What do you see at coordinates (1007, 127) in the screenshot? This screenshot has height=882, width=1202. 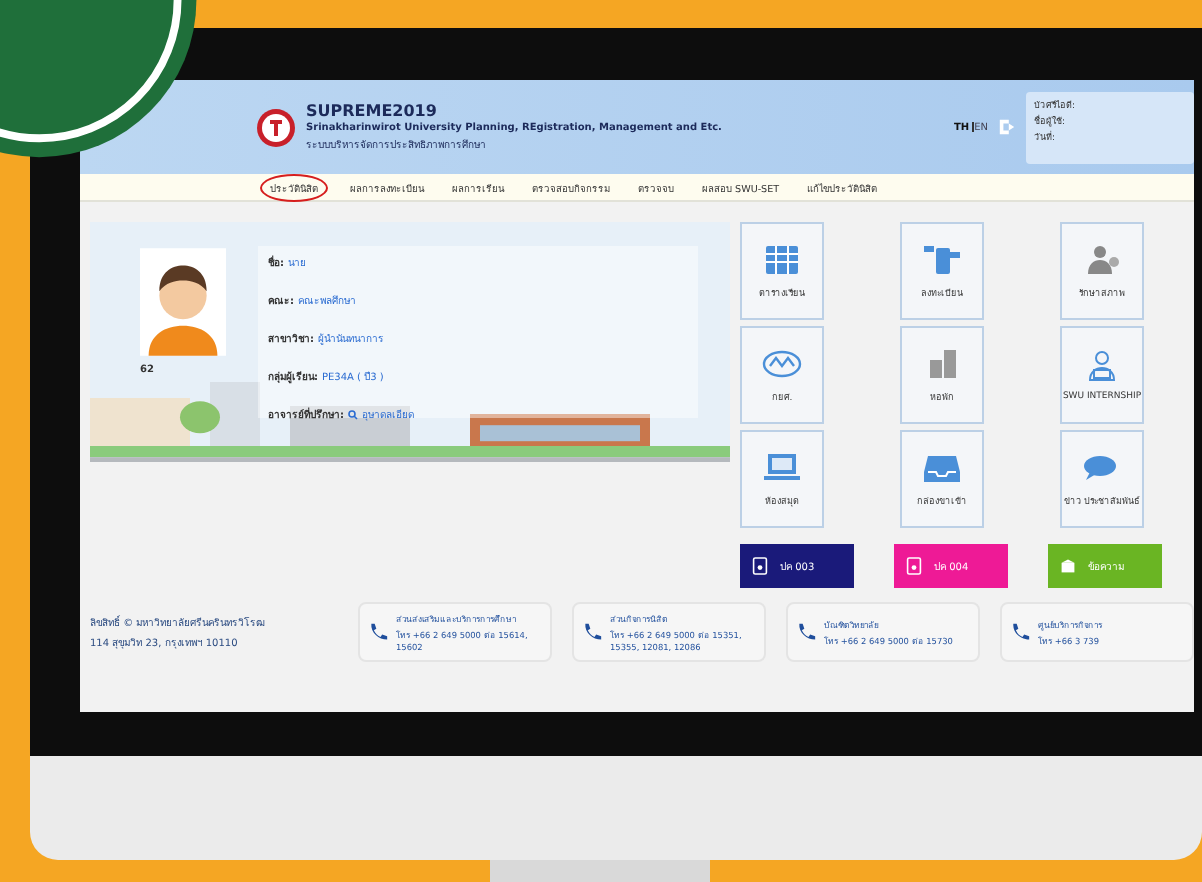 I see `logout-icon` at bounding box center [1007, 127].